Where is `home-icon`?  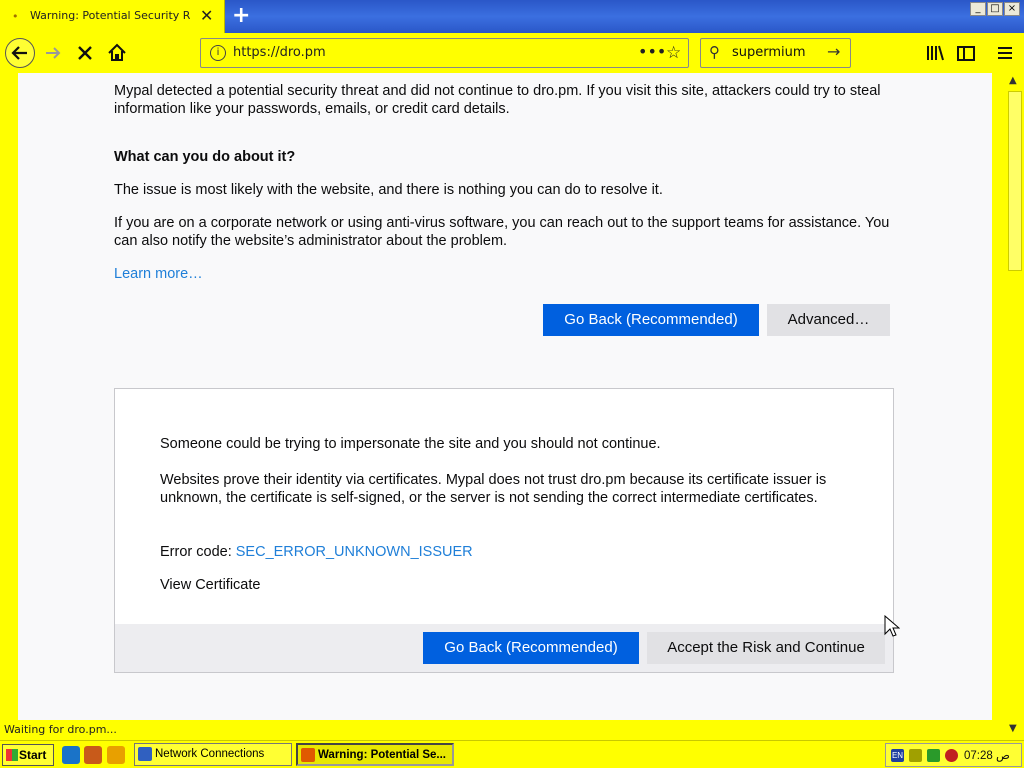
home-icon is located at coordinates (117, 52).